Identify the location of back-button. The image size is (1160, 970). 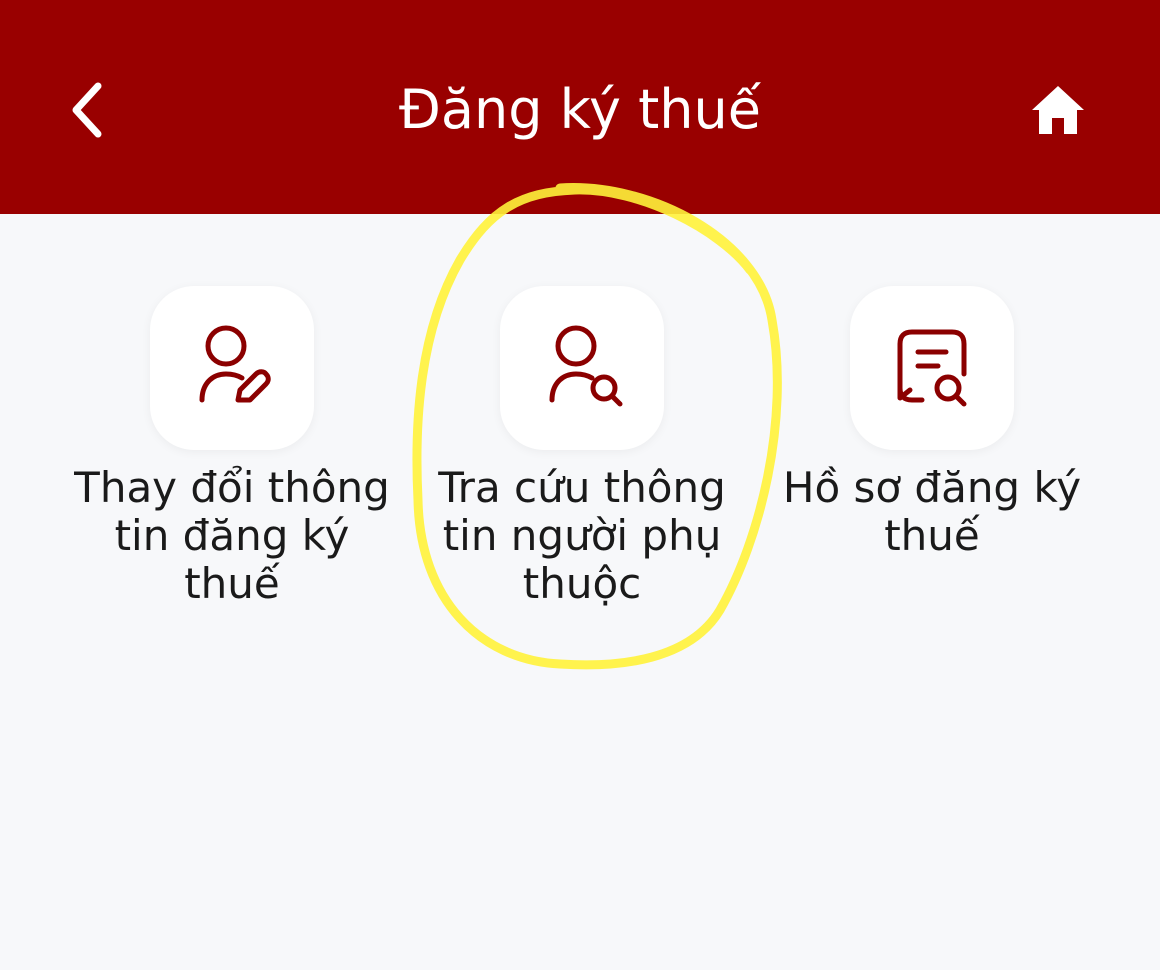
(88, 110).